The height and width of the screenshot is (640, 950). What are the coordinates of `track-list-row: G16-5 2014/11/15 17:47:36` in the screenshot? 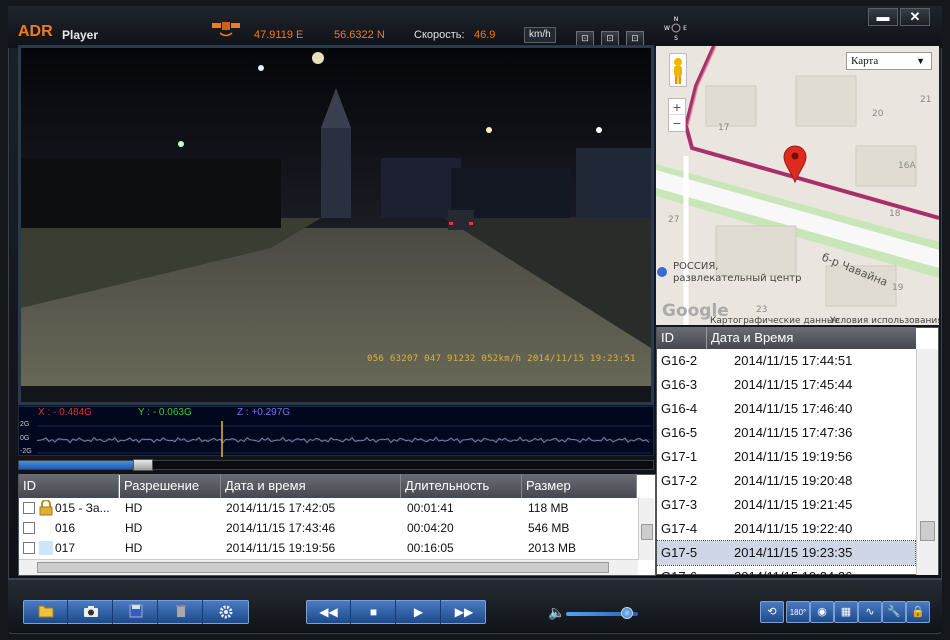 It's located at (786, 433).